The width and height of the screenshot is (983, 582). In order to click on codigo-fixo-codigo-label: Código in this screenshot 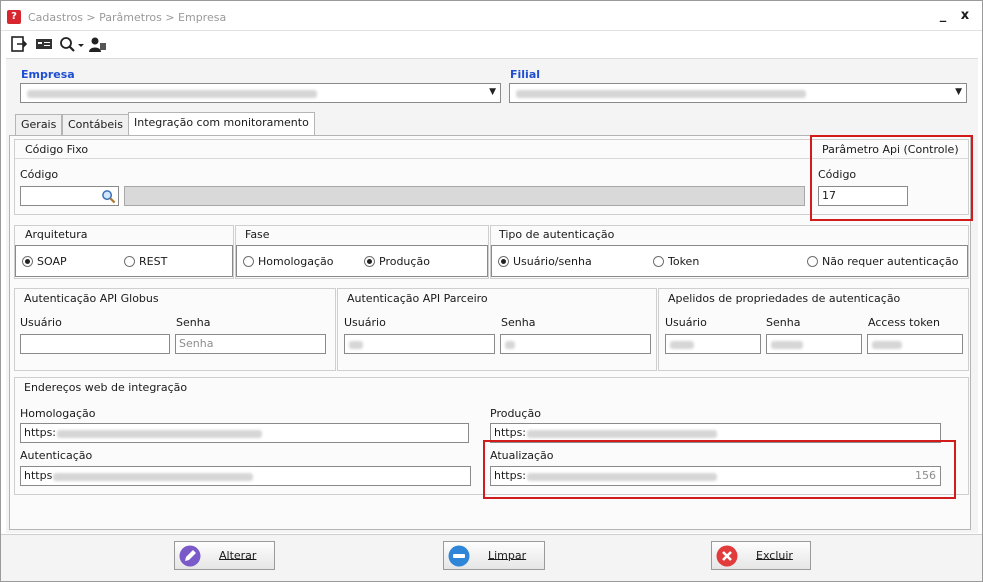, I will do `click(39, 174)`.